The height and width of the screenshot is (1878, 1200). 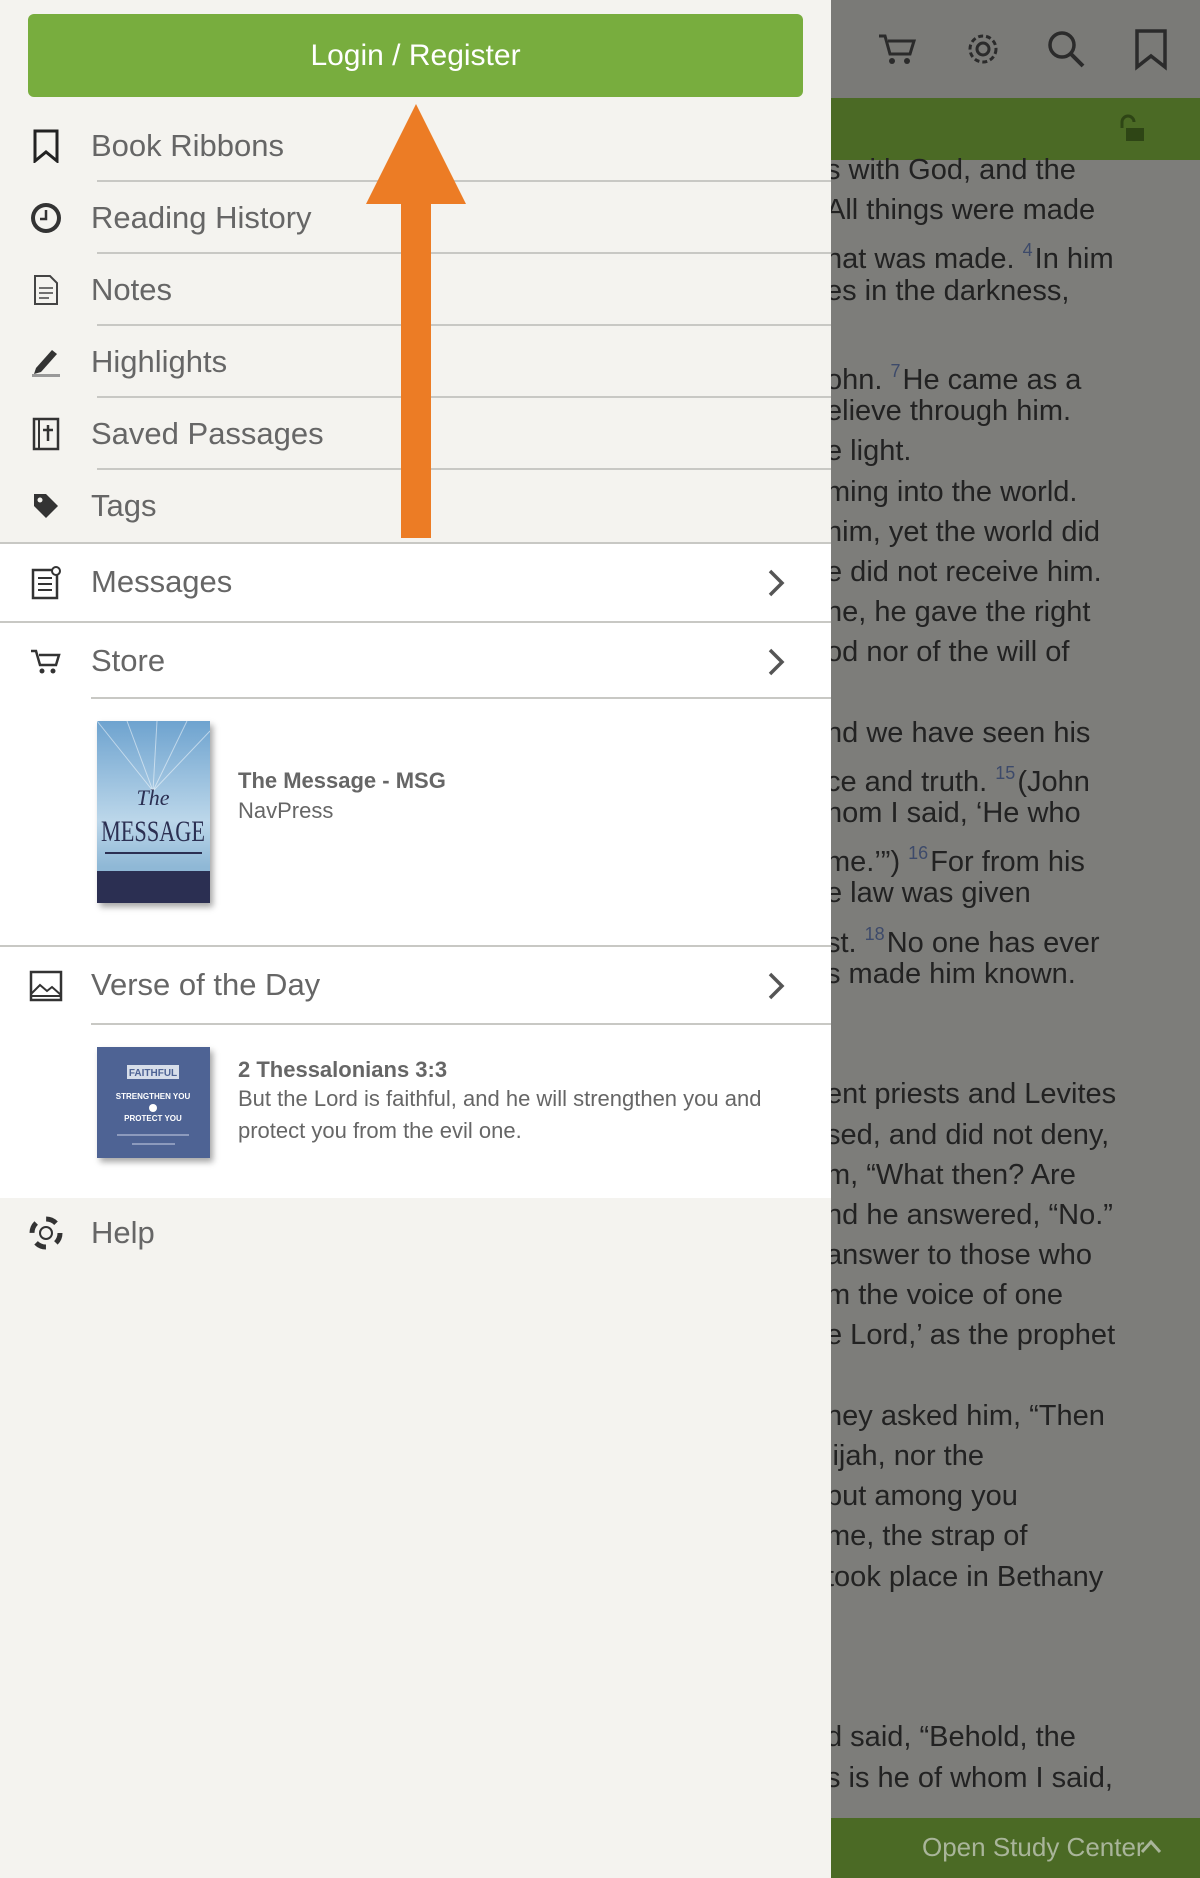 I want to click on reader-line-text: m the voice of one, so click(x=944, y=1295).